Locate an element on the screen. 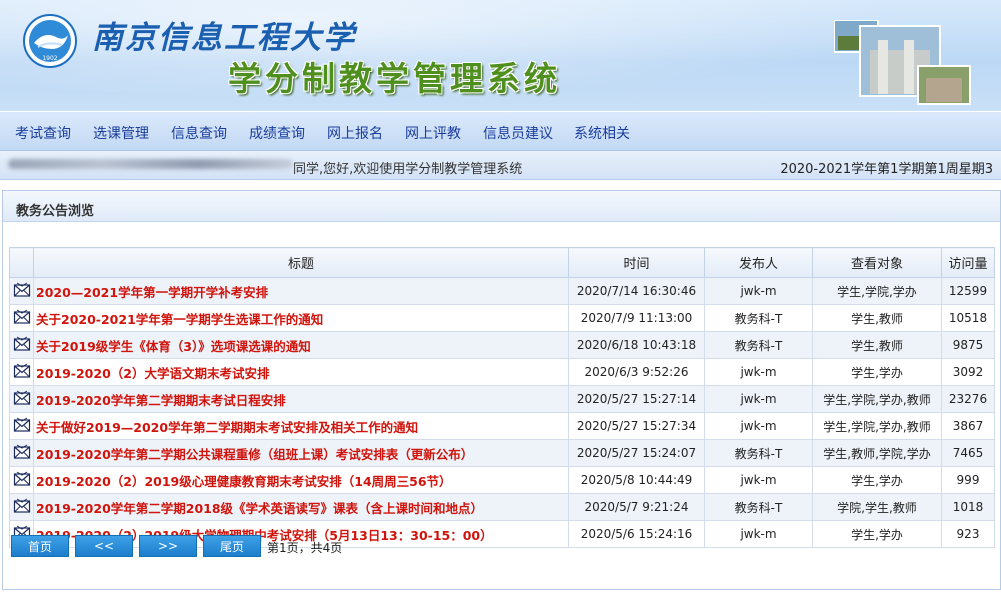 Image resolution: width=1001 pixels, height=592 pixels. welcome-message: 同学,您好,欢迎使用学分制教学管理系统 is located at coordinates (408, 169).